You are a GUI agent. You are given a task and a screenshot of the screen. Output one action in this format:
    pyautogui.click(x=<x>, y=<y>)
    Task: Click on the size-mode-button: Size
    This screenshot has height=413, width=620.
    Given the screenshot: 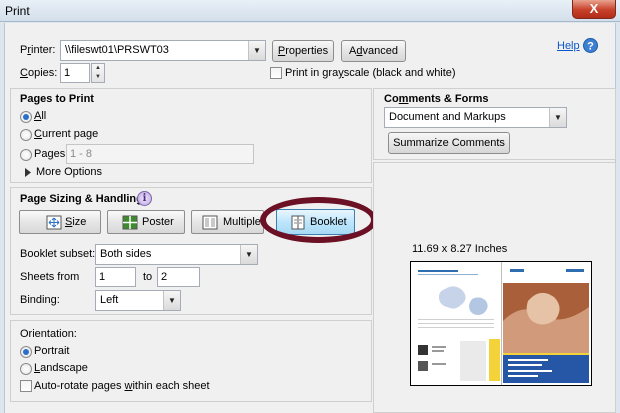 What is the action you would take?
    pyautogui.click(x=60, y=222)
    